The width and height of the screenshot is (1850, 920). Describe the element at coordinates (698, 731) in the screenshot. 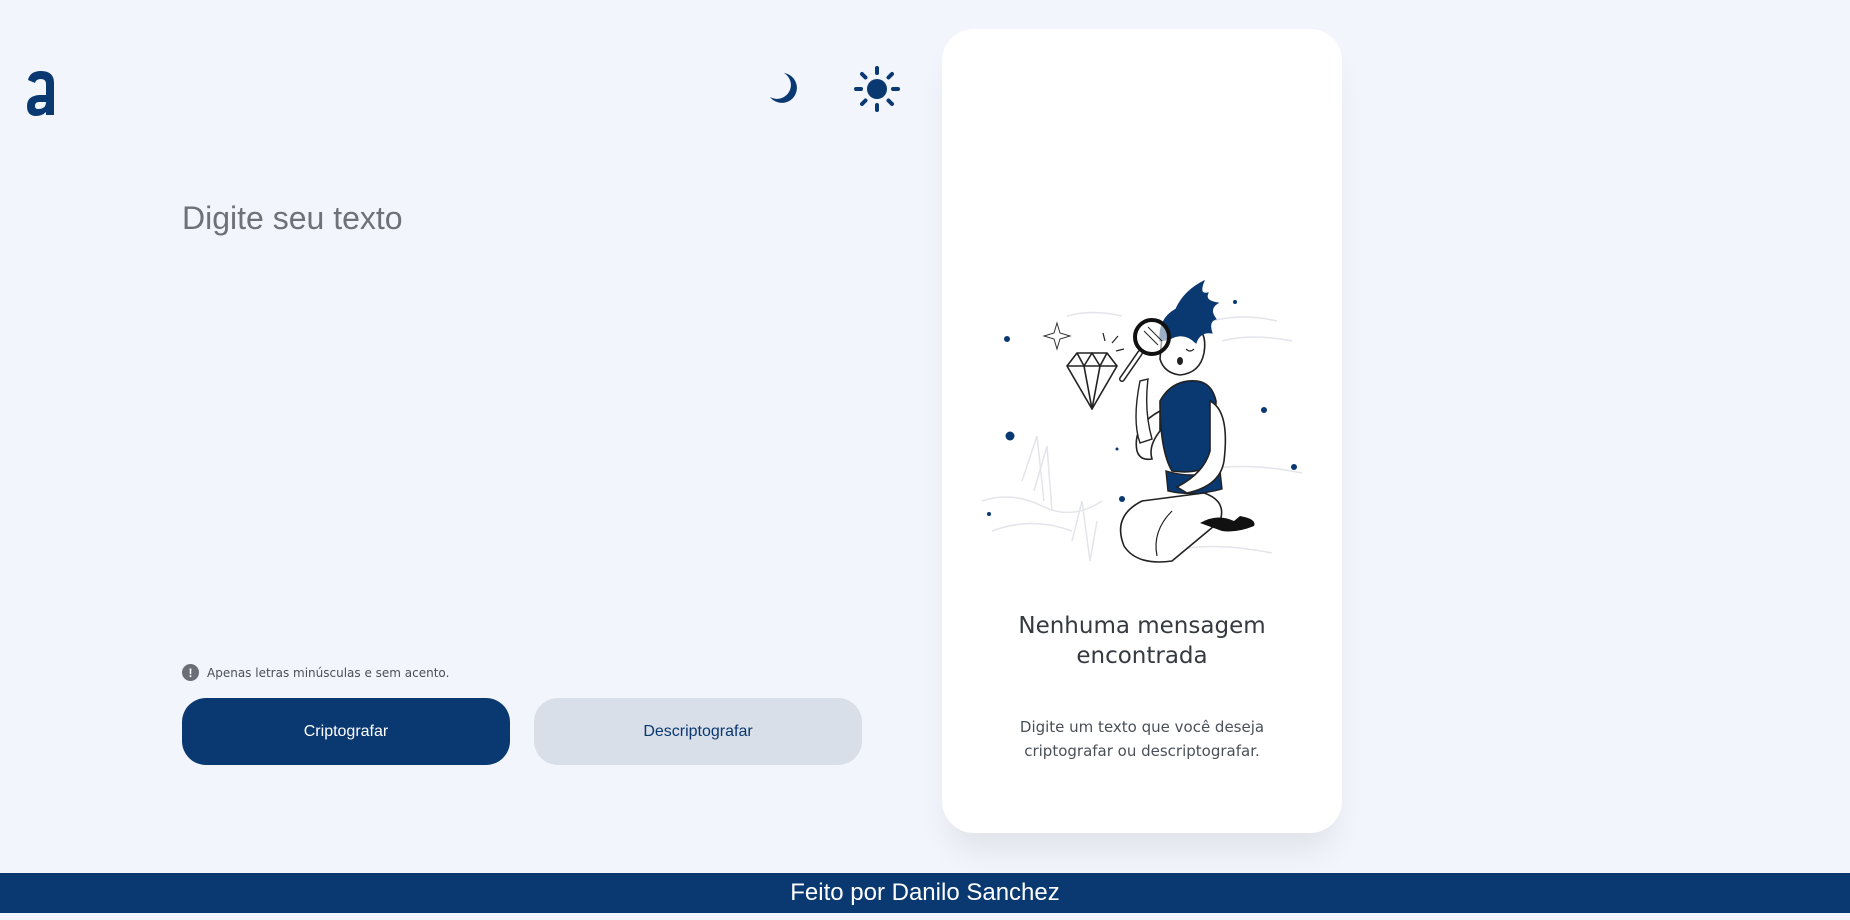

I see `decrypt-button: Descriptografar` at that location.